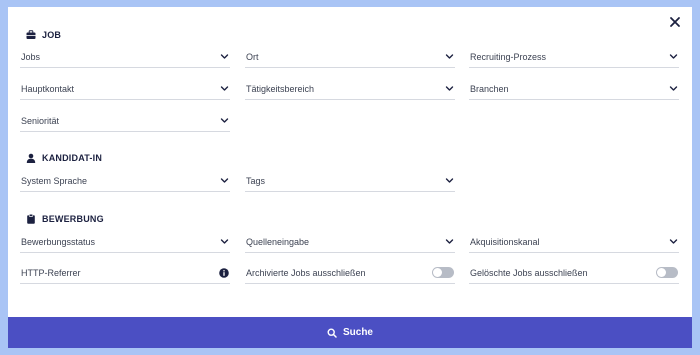 This screenshot has height=355, width=700. Describe the element at coordinates (31, 219) in the screenshot. I see `clipboard-icon` at that location.